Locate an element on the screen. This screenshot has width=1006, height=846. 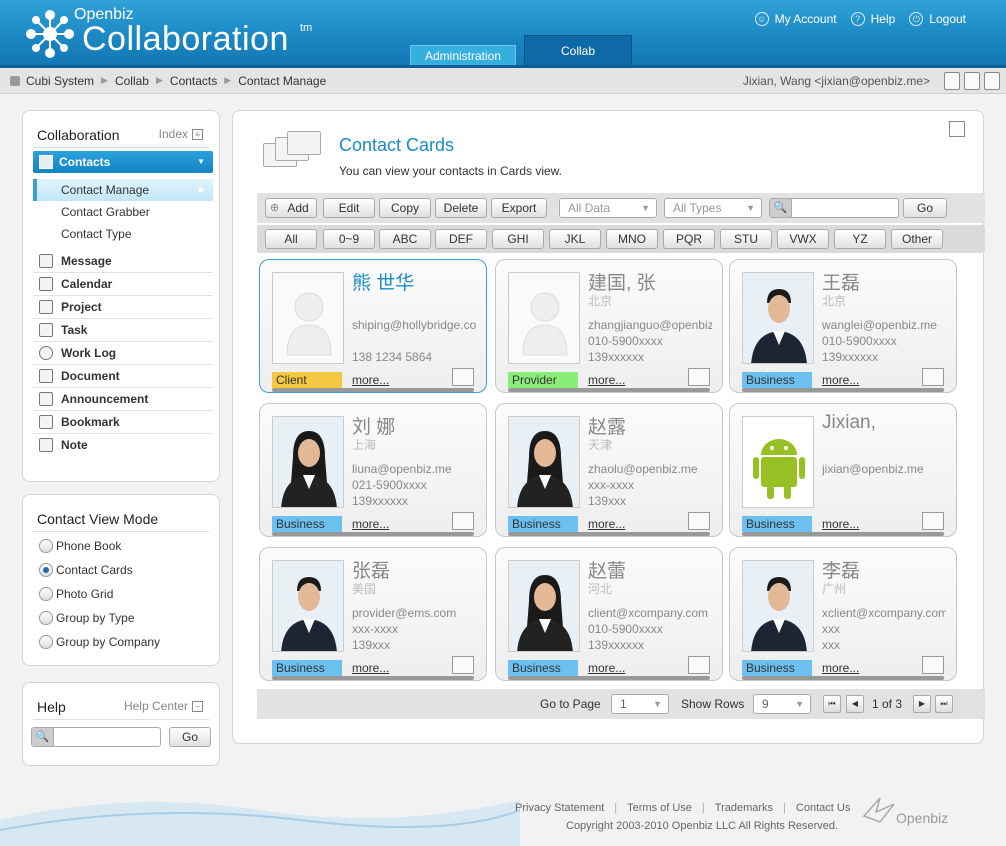
breadcrumb-item: Cubi System is located at coordinates (60, 81).